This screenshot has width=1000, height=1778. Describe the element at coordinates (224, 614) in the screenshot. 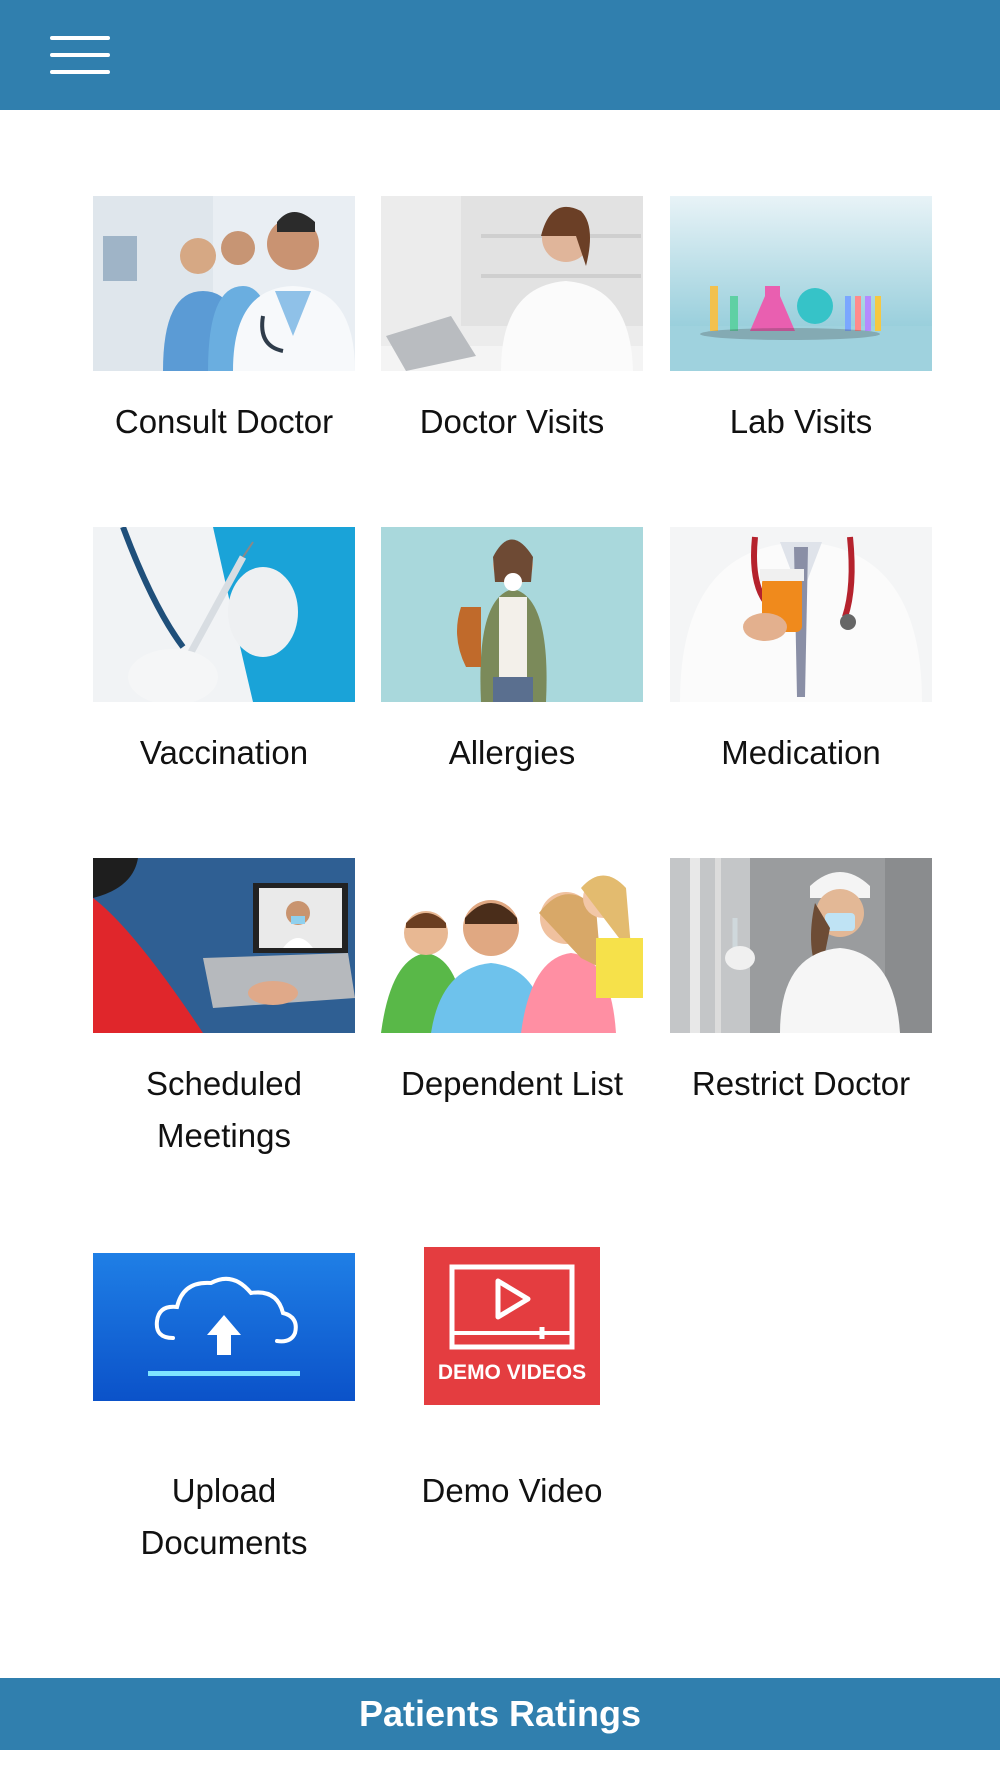

I see `vaccine-syringe-photo` at that location.